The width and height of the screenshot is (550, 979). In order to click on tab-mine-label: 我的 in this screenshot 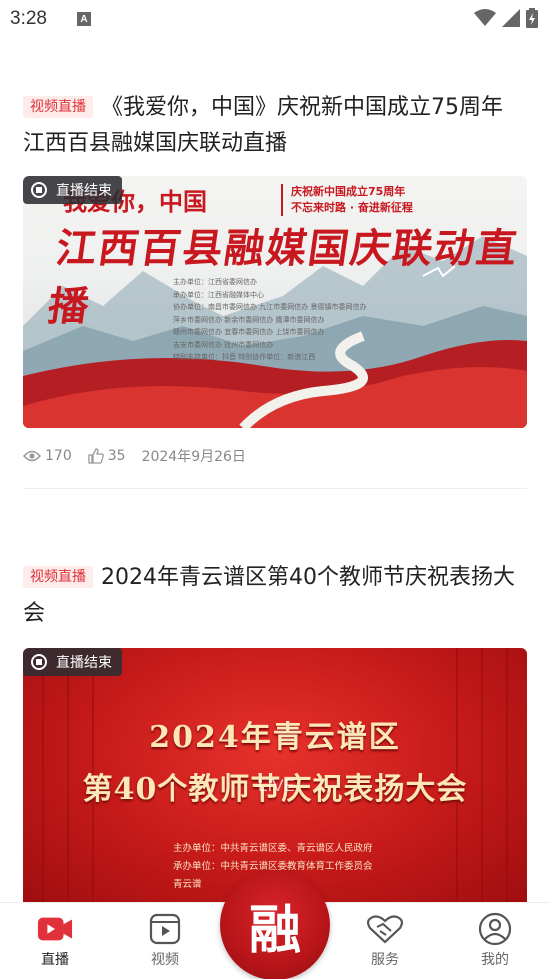, I will do `click(495, 960)`.